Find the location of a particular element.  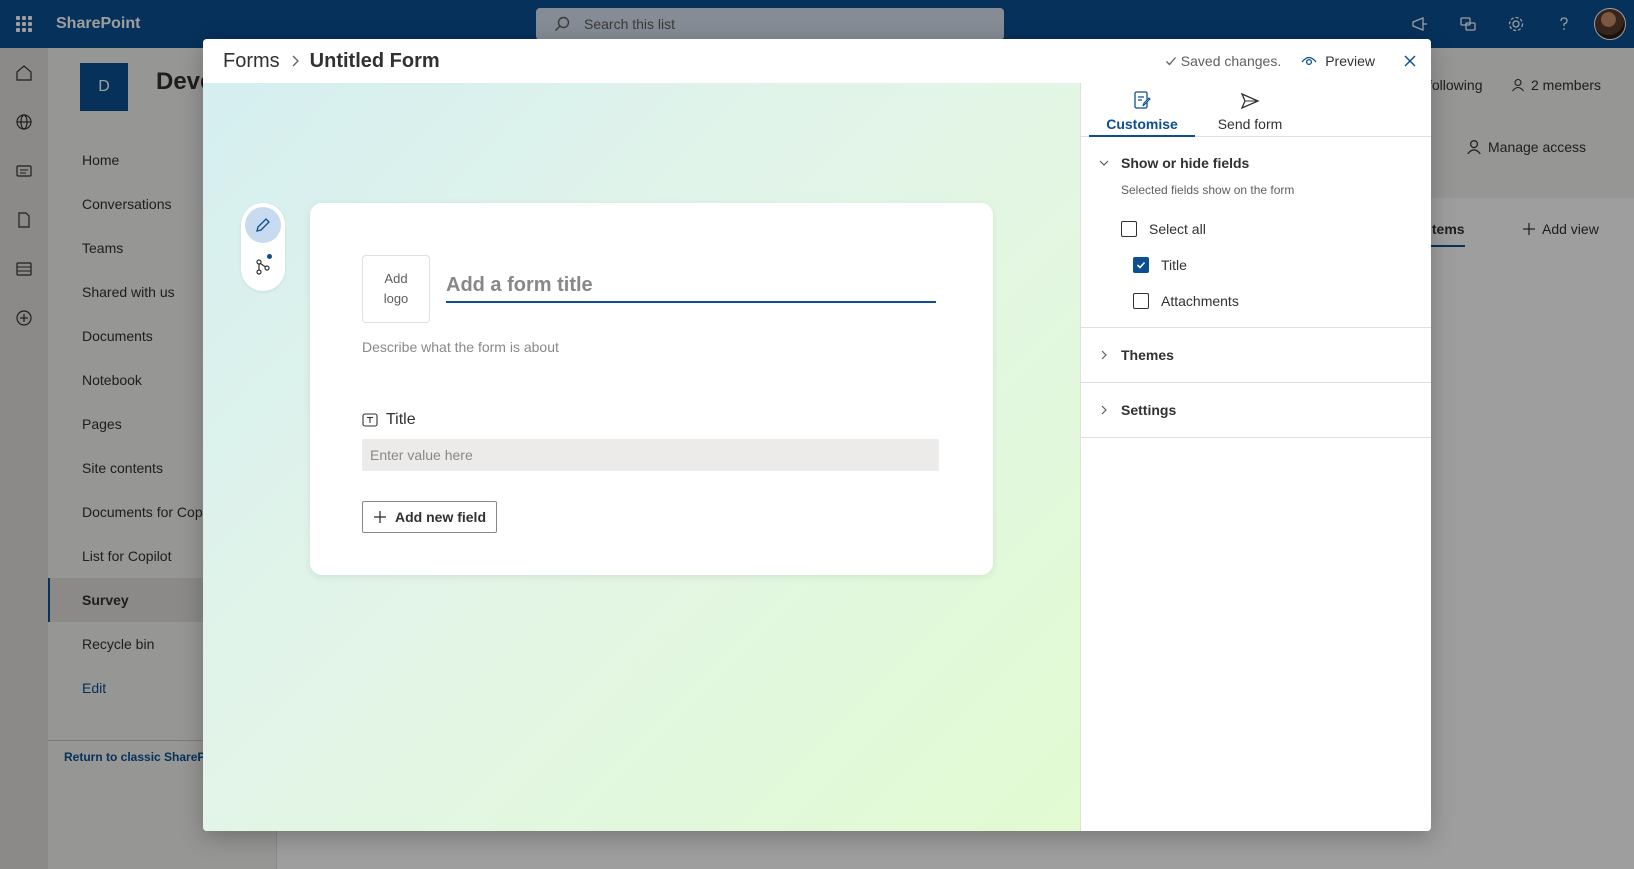

add-logo-line2: logo is located at coordinates (396, 298).